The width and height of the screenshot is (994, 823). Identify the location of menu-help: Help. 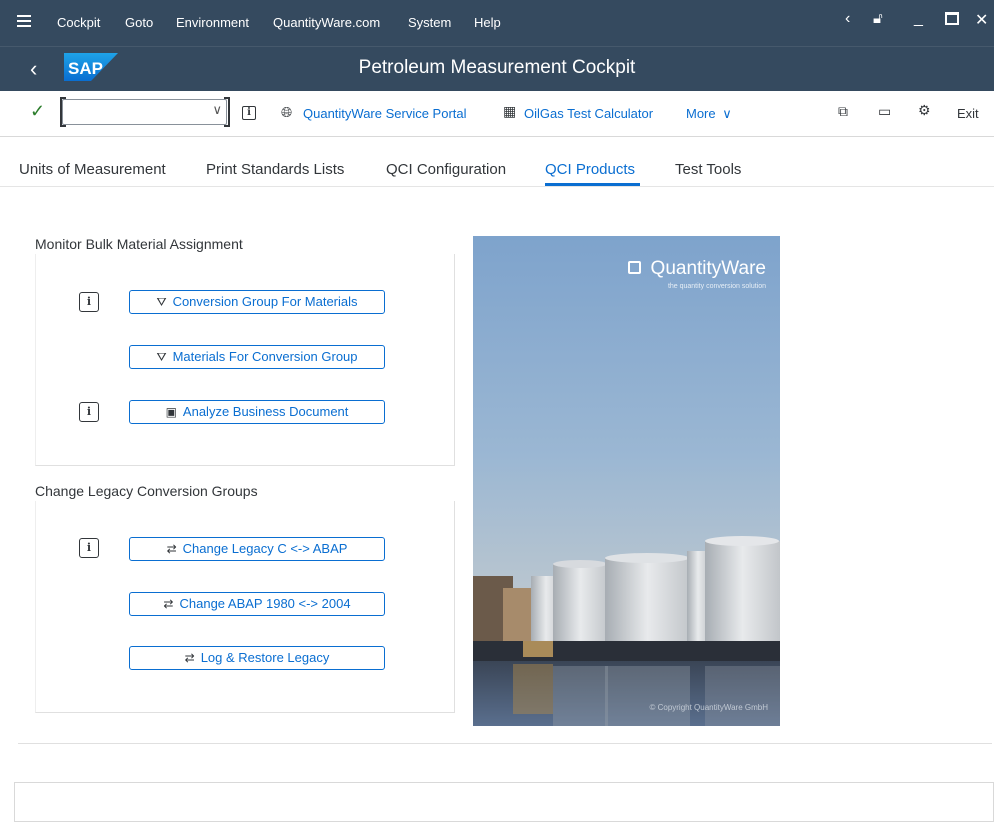
(487, 22).